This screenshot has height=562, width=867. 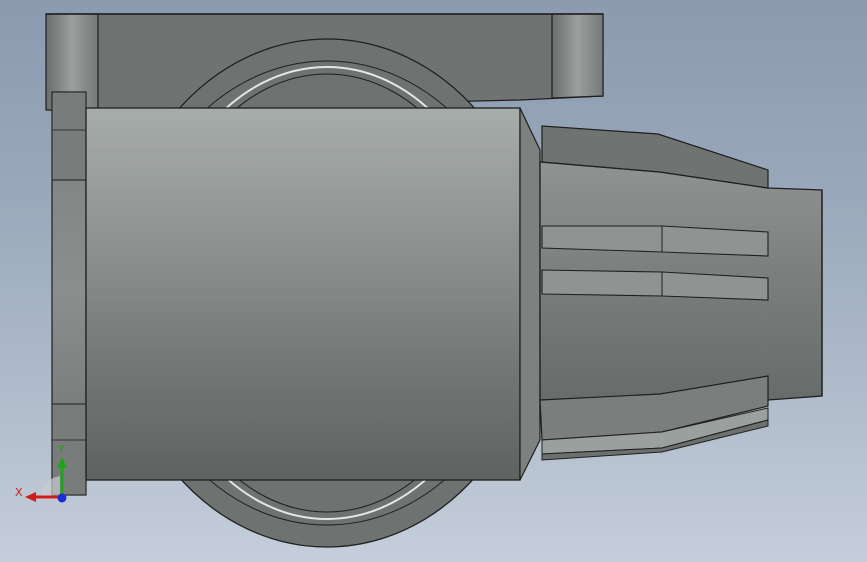 What do you see at coordinates (530, 294) in the screenshot?
I see `cylinder-chamfer` at bounding box center [530, 294].